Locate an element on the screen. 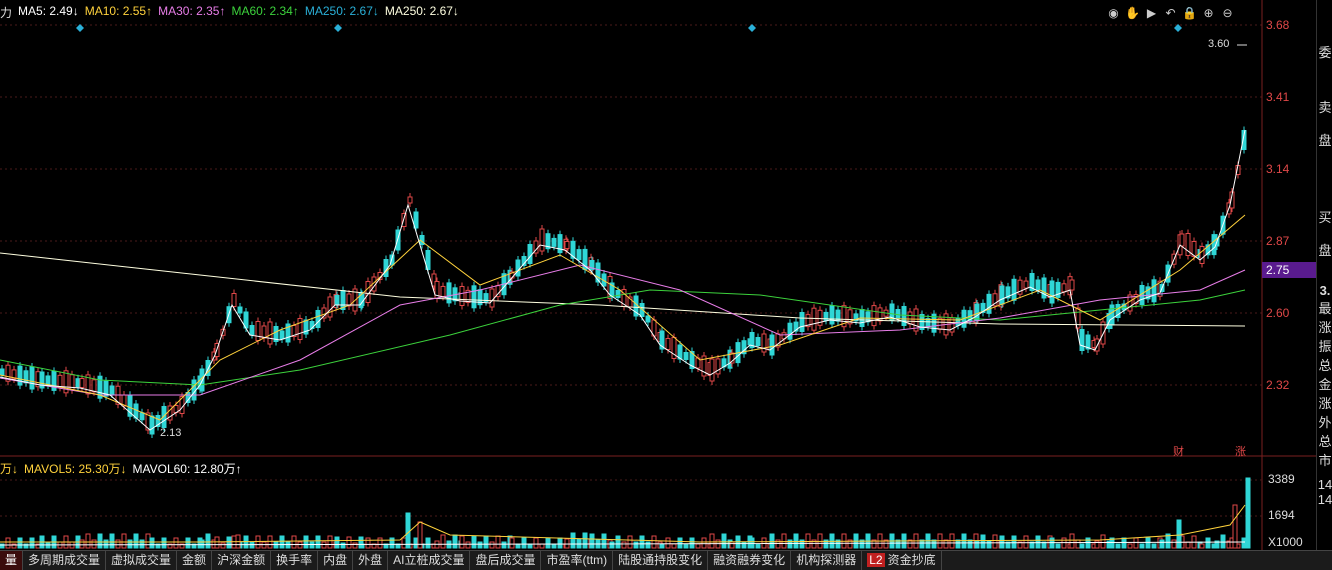 The image size is (1332, 570). tab-virtual-volume: 虚拟成交量 is located at coordinates (142, 560).